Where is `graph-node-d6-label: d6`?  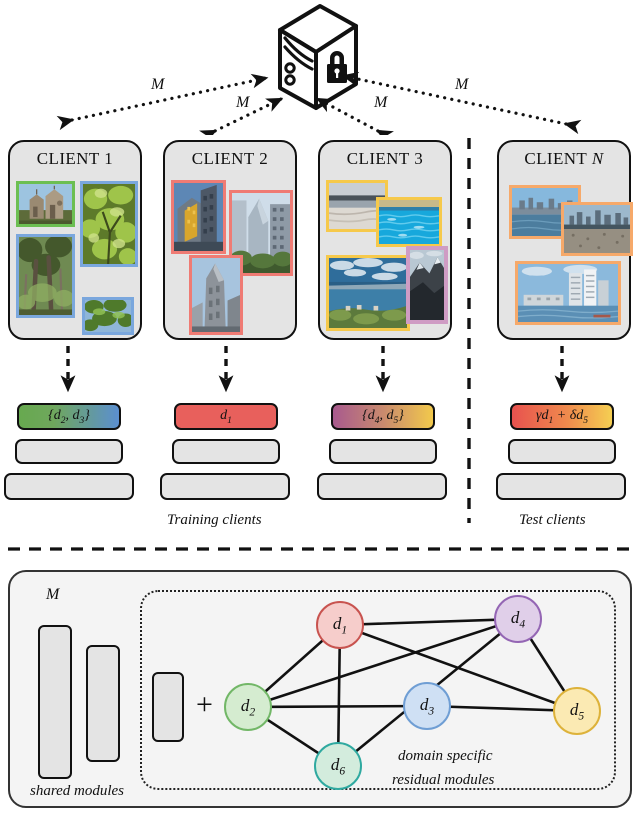
graph-node-d6-label: d6 is located at coordinates (338, 766).